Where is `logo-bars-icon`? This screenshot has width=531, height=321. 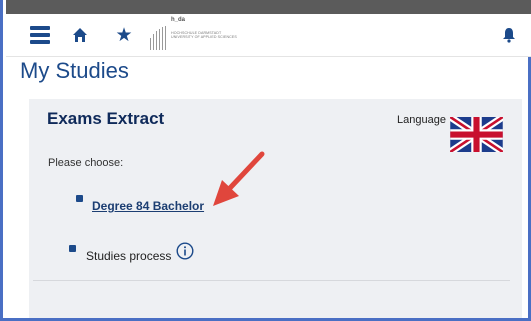 logo-bars-icon is located at coordinates (158, 38).